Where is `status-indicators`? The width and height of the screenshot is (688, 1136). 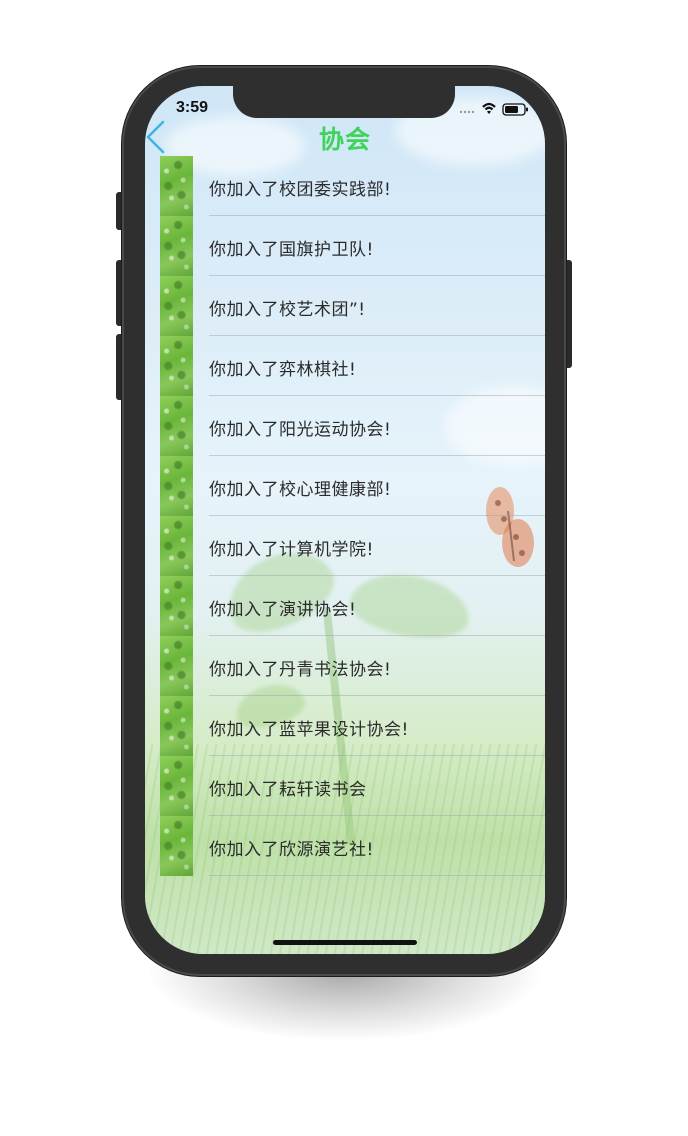 status-indicators is located at coordinates (493, 109).